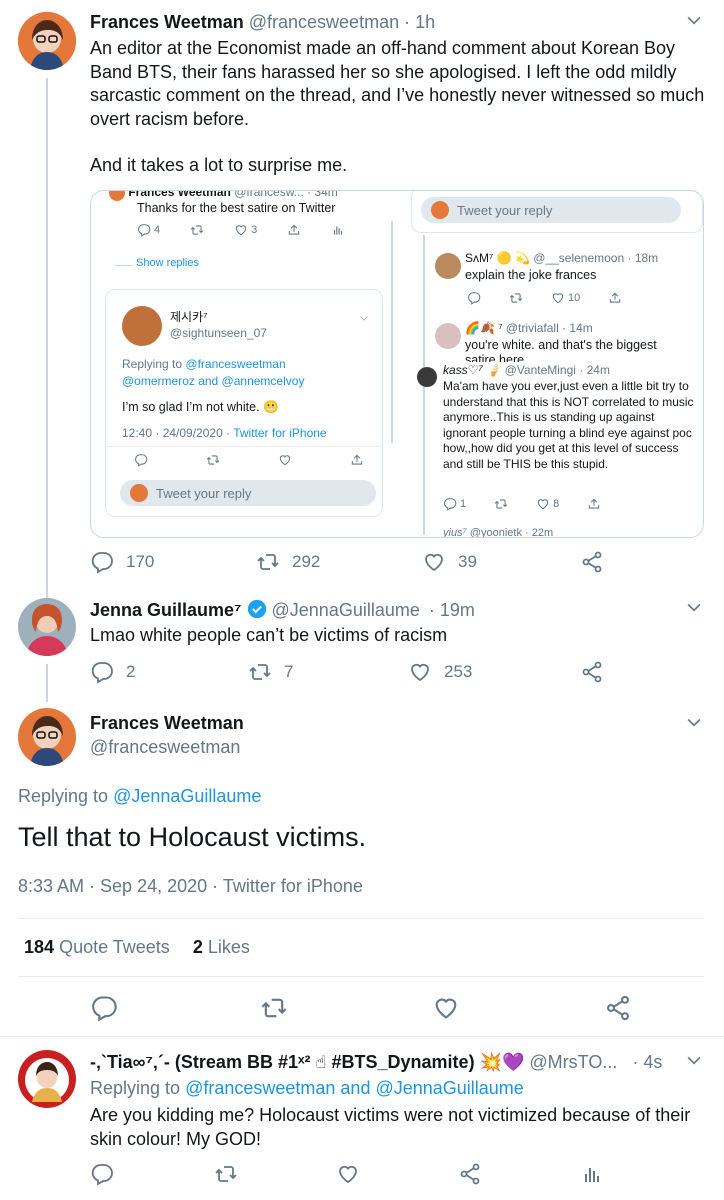 This screenshot has width=724, height=1200. What do you see at coordinates (236, 208) in the screenshot?
I see `embed-top-reply-text: Thanks for the best satire on Twitter` at bounding box center [236, 208].